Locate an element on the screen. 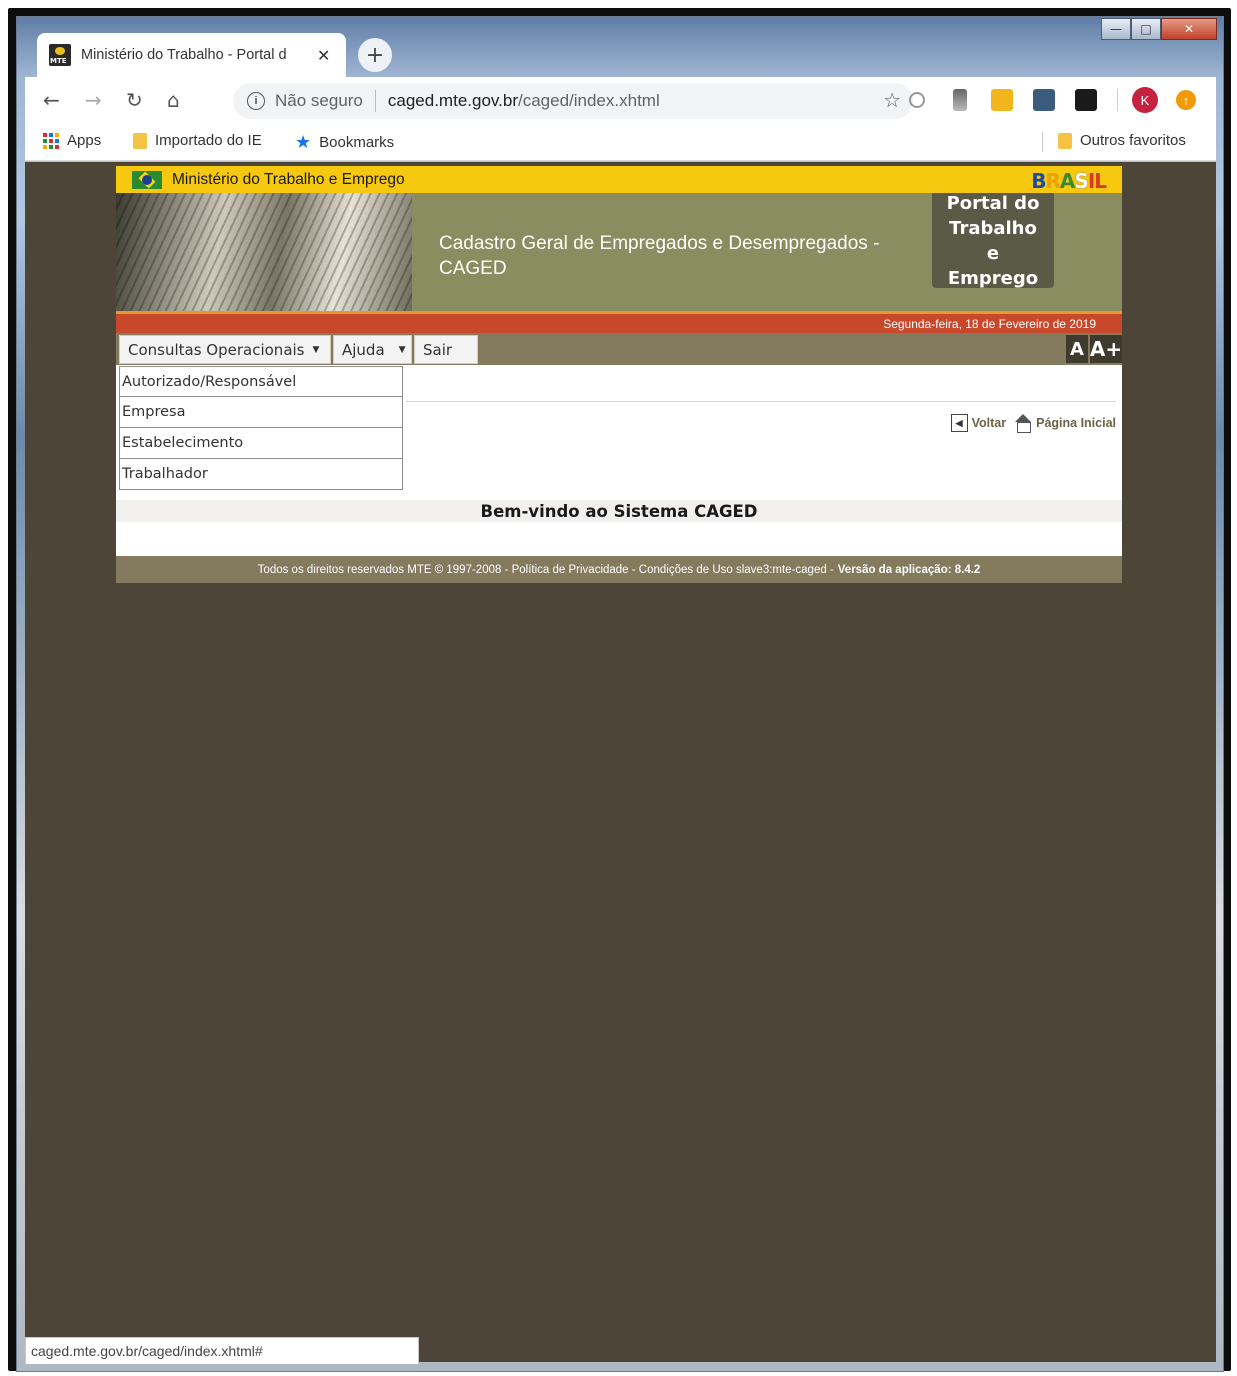 This screenshot has width=1237, height=1376. brasil-logo: B R A S IL is located at coordinates (1069, 181).